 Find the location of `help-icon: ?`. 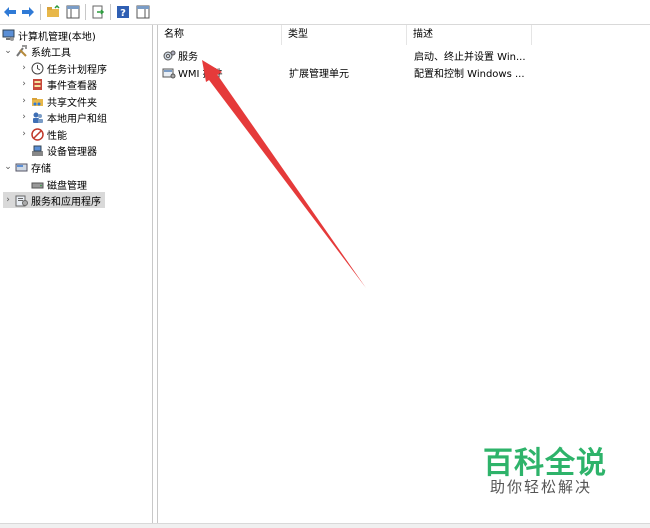

help-icon: ? is located at coordinates (123, 12).